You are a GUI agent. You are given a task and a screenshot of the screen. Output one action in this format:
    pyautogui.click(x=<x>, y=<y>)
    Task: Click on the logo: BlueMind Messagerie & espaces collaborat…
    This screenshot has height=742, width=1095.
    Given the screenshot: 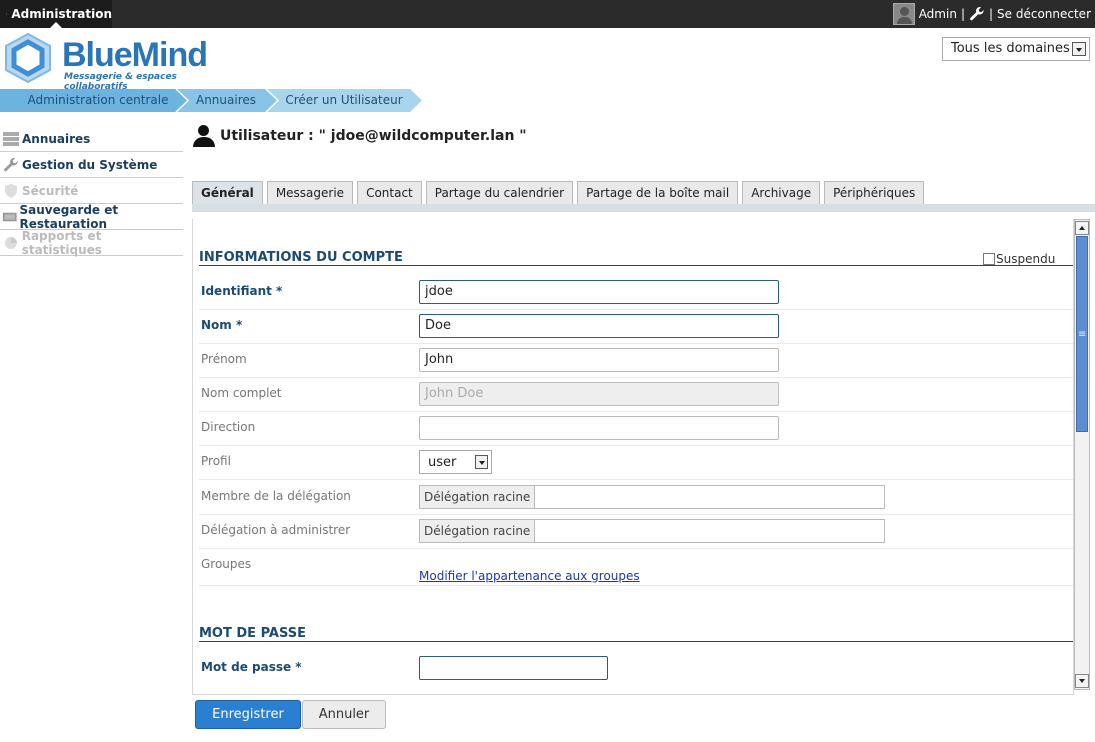 What is the action you would take?
    pyautogui.click(x=107, y=62)
    